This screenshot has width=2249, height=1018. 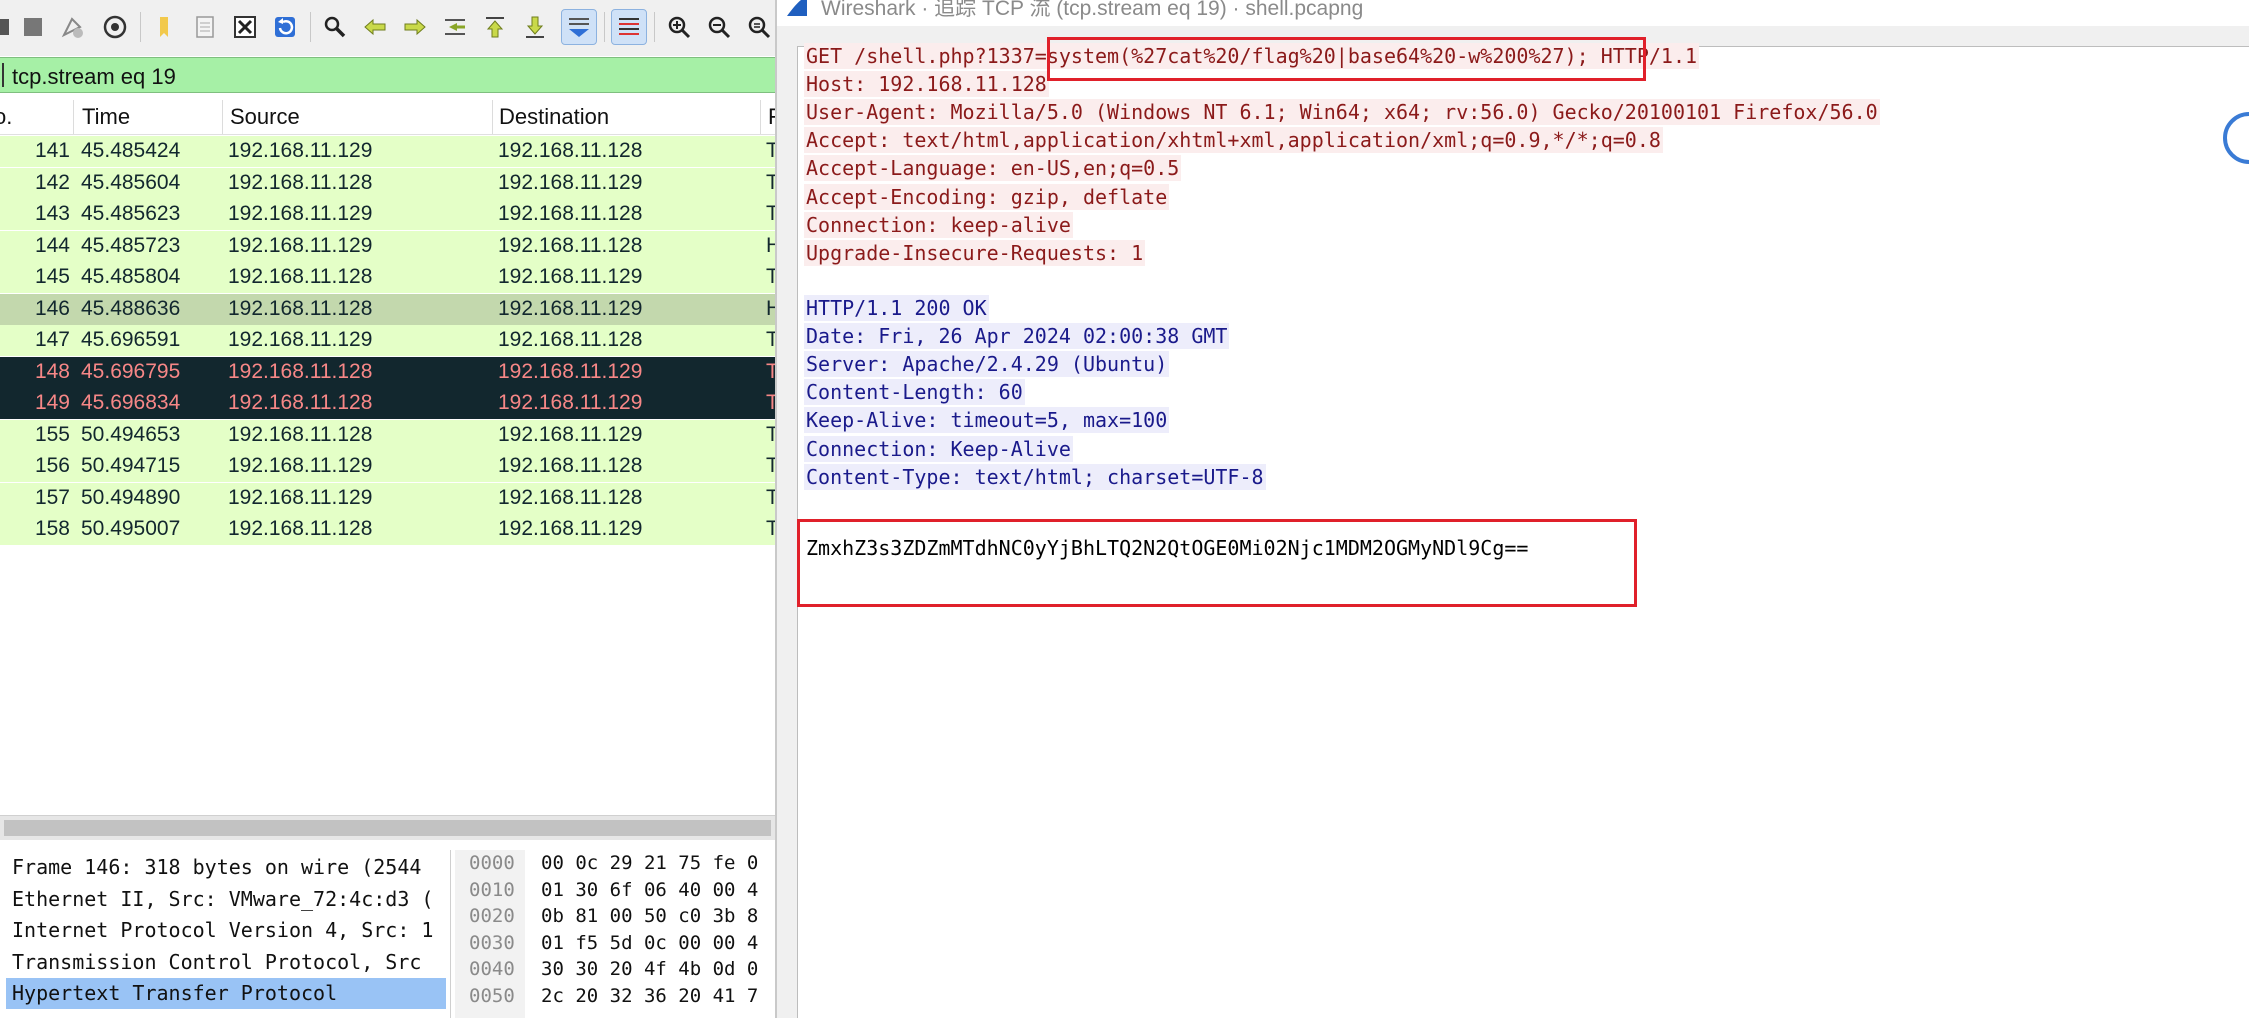 What do you see at coordinates (131, 276) in the screenshot?
I see `packet-time: 45.485804` at bounding box center [131, 276].